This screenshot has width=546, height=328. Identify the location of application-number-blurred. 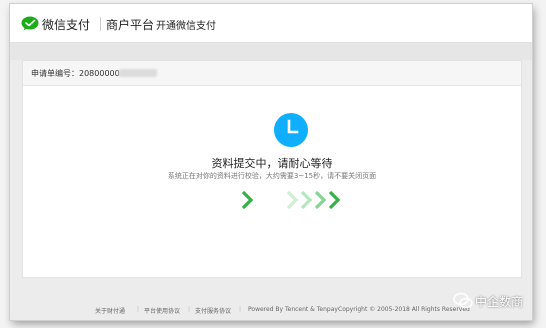
(138, 73).